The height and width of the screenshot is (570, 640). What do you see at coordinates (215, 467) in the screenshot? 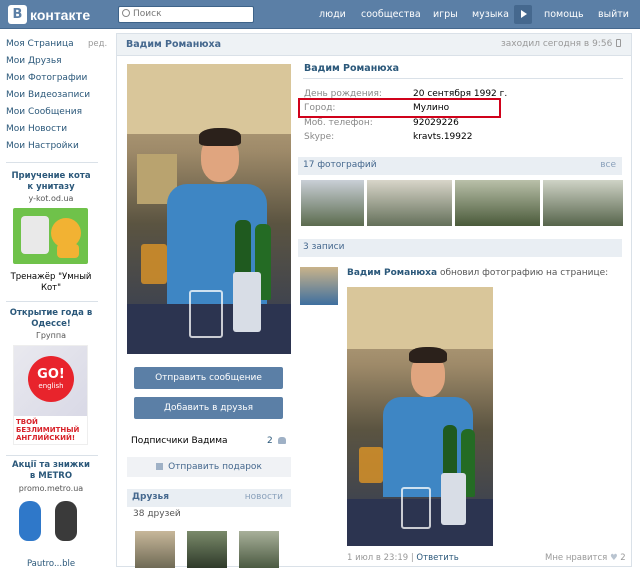
I see `send-gift-label: Отправить подарок` at bounding box center [215, 467].